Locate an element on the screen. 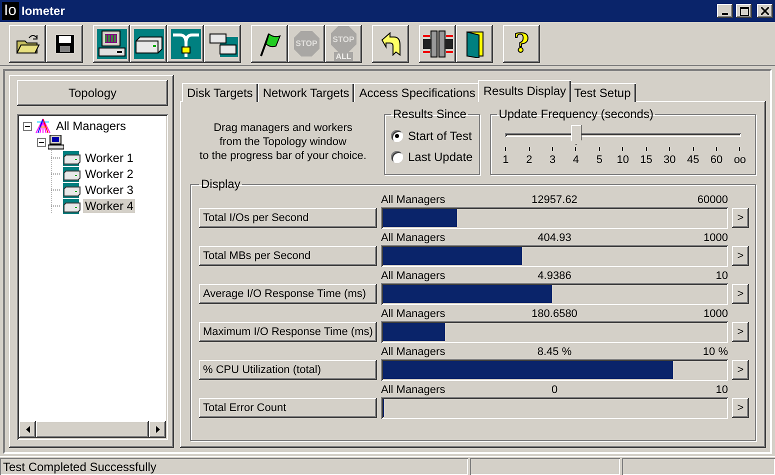 The width and height of the screenshot is (775, 475). scroll-right-button is located at coordinates (157, 429).